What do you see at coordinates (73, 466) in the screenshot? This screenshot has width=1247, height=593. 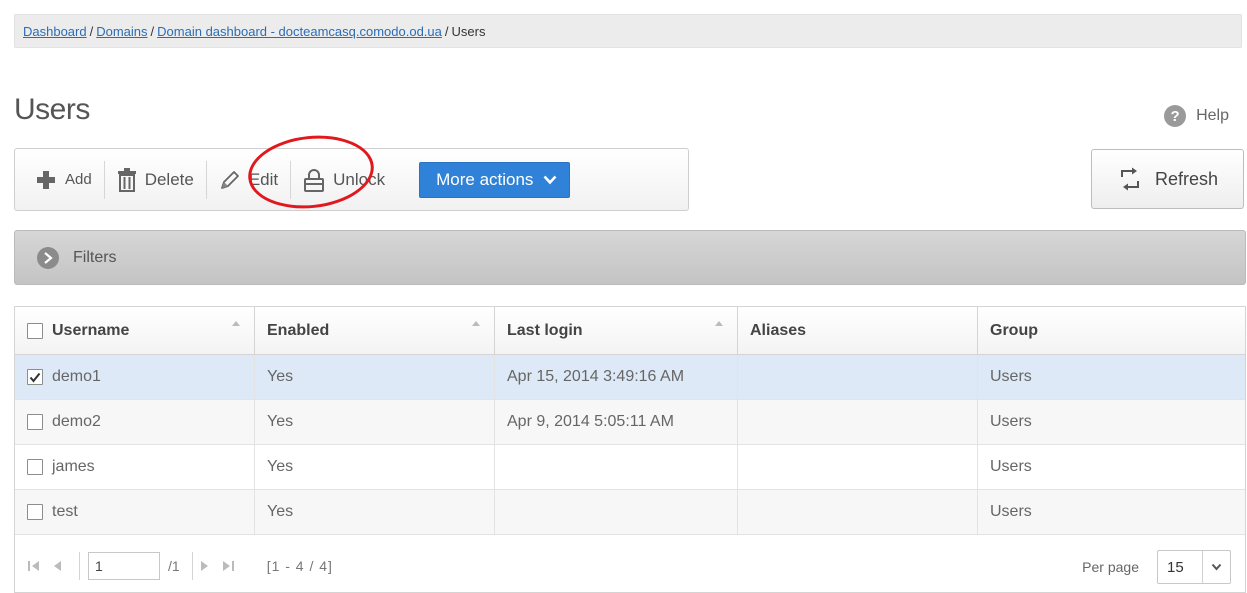 I see `username-text: james` at bounding box center [73, 466].